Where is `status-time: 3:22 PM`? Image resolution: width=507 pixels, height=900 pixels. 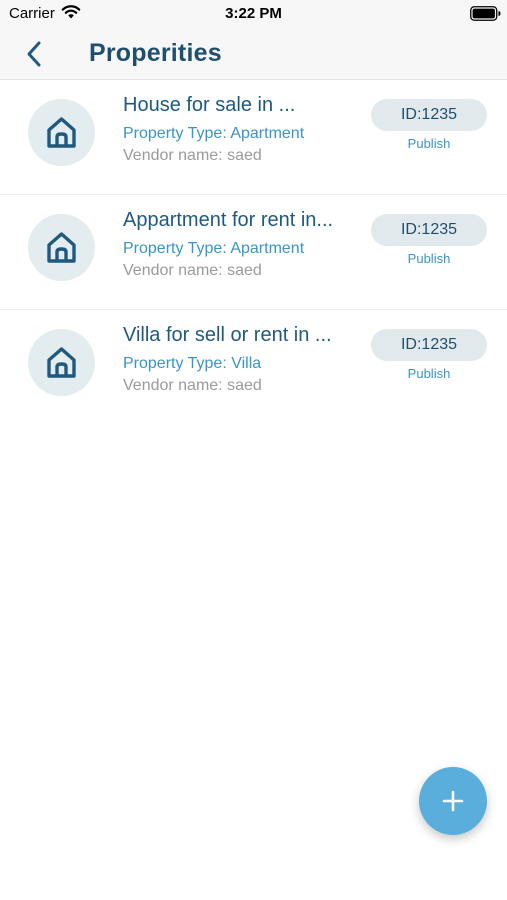
status-time: 3:22 PM is located at coordinates (253, 13).